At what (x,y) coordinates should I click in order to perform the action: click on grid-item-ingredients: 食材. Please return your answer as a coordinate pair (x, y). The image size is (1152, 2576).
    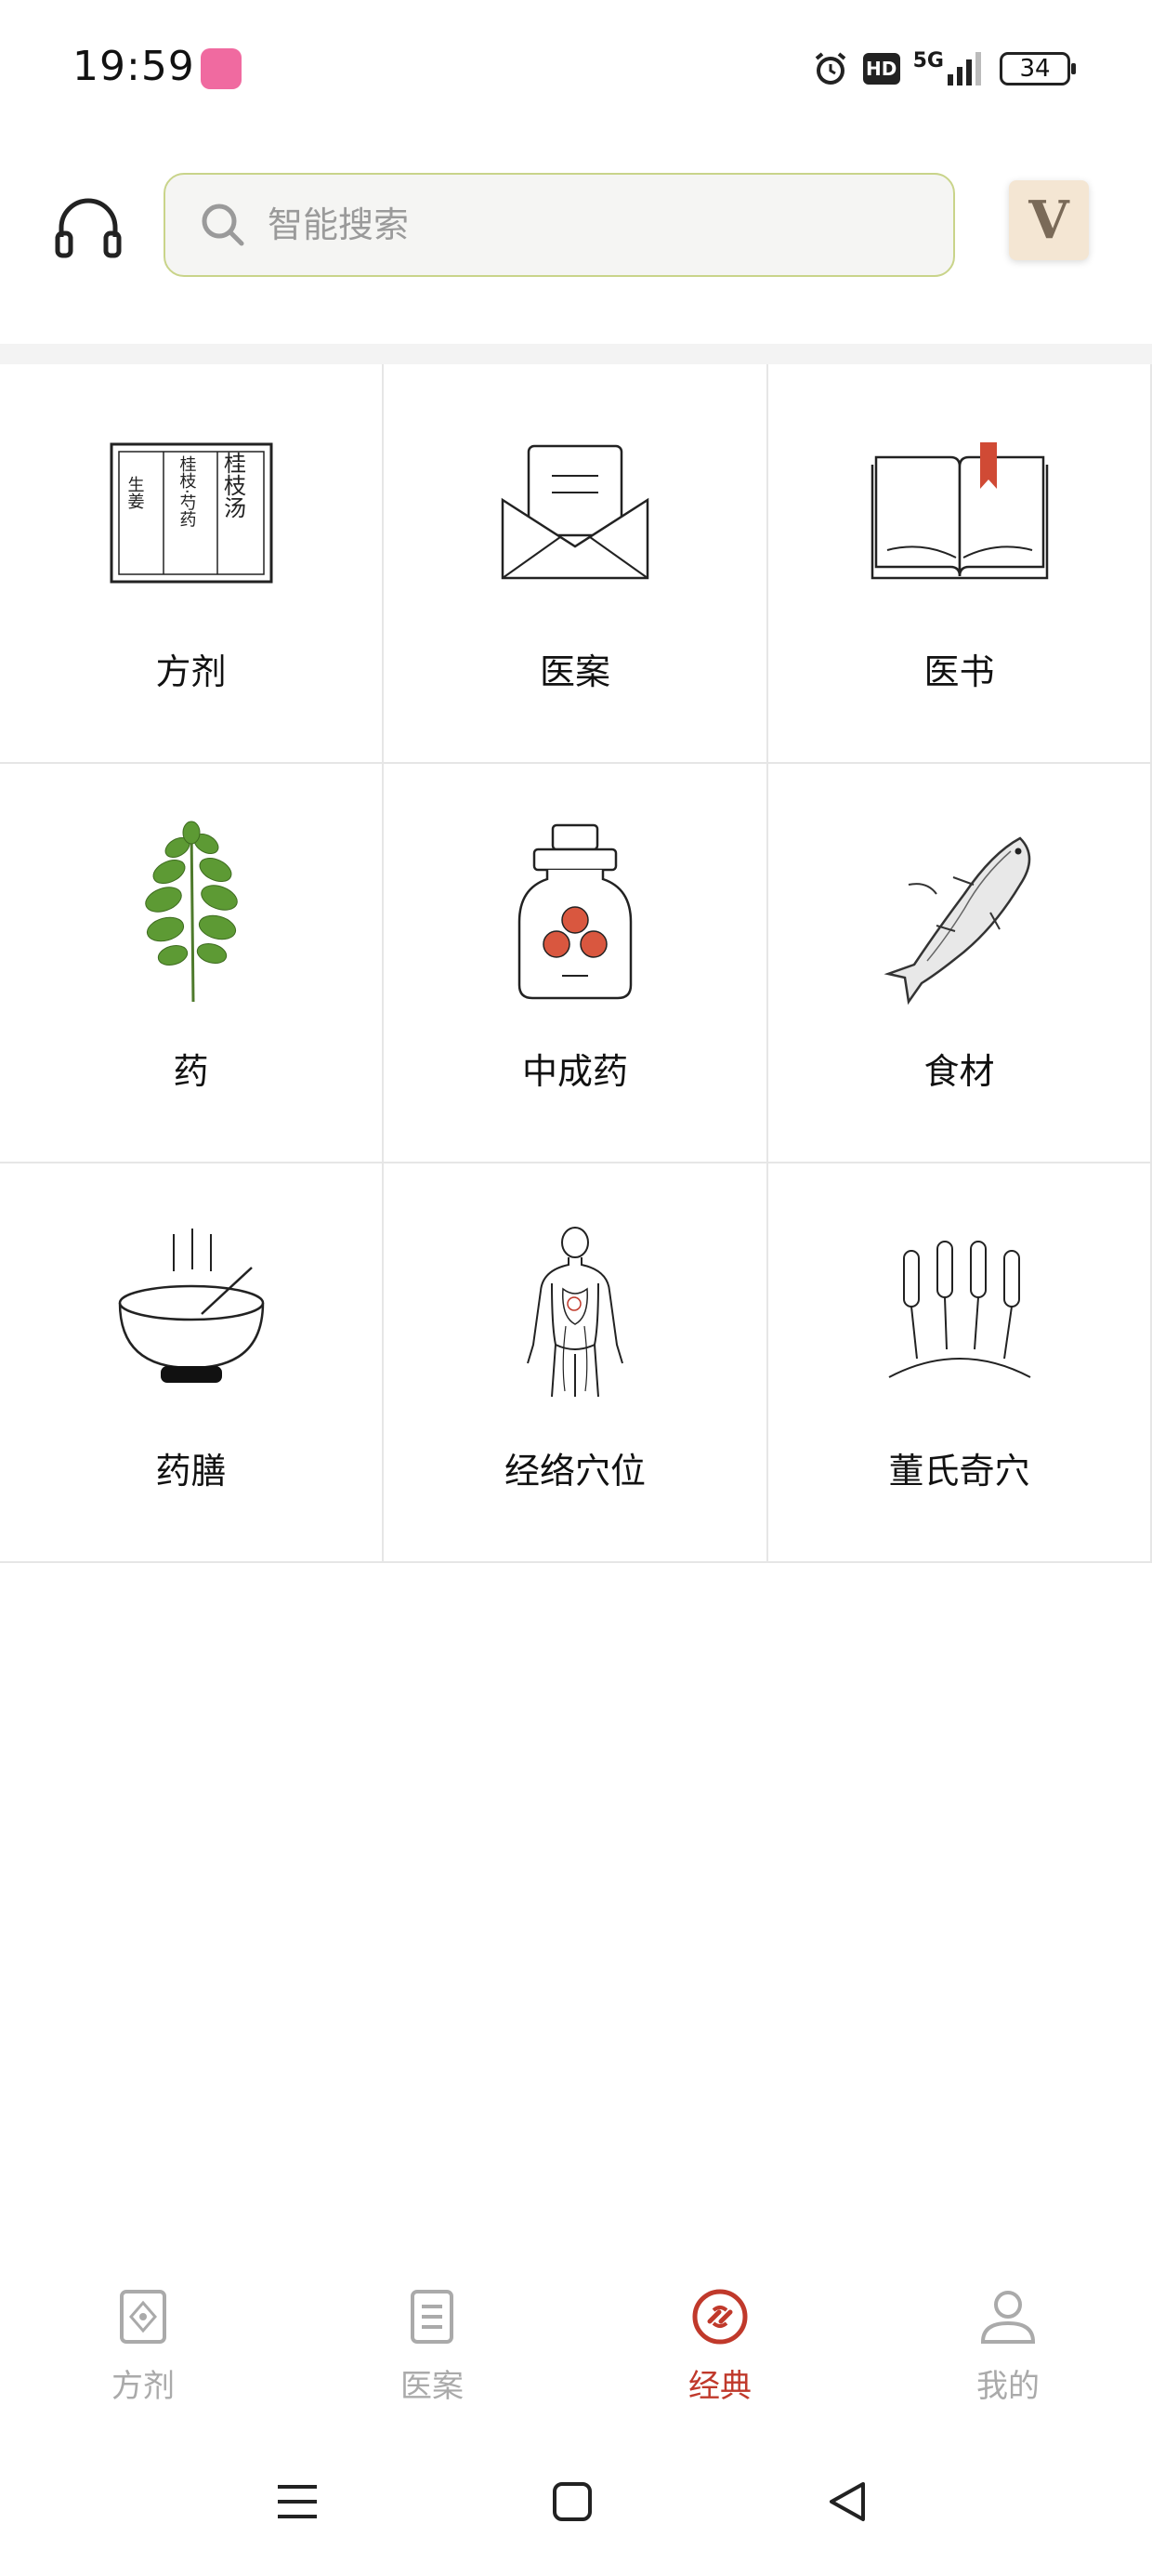
    Looking at the image, I should click on (960, 963).